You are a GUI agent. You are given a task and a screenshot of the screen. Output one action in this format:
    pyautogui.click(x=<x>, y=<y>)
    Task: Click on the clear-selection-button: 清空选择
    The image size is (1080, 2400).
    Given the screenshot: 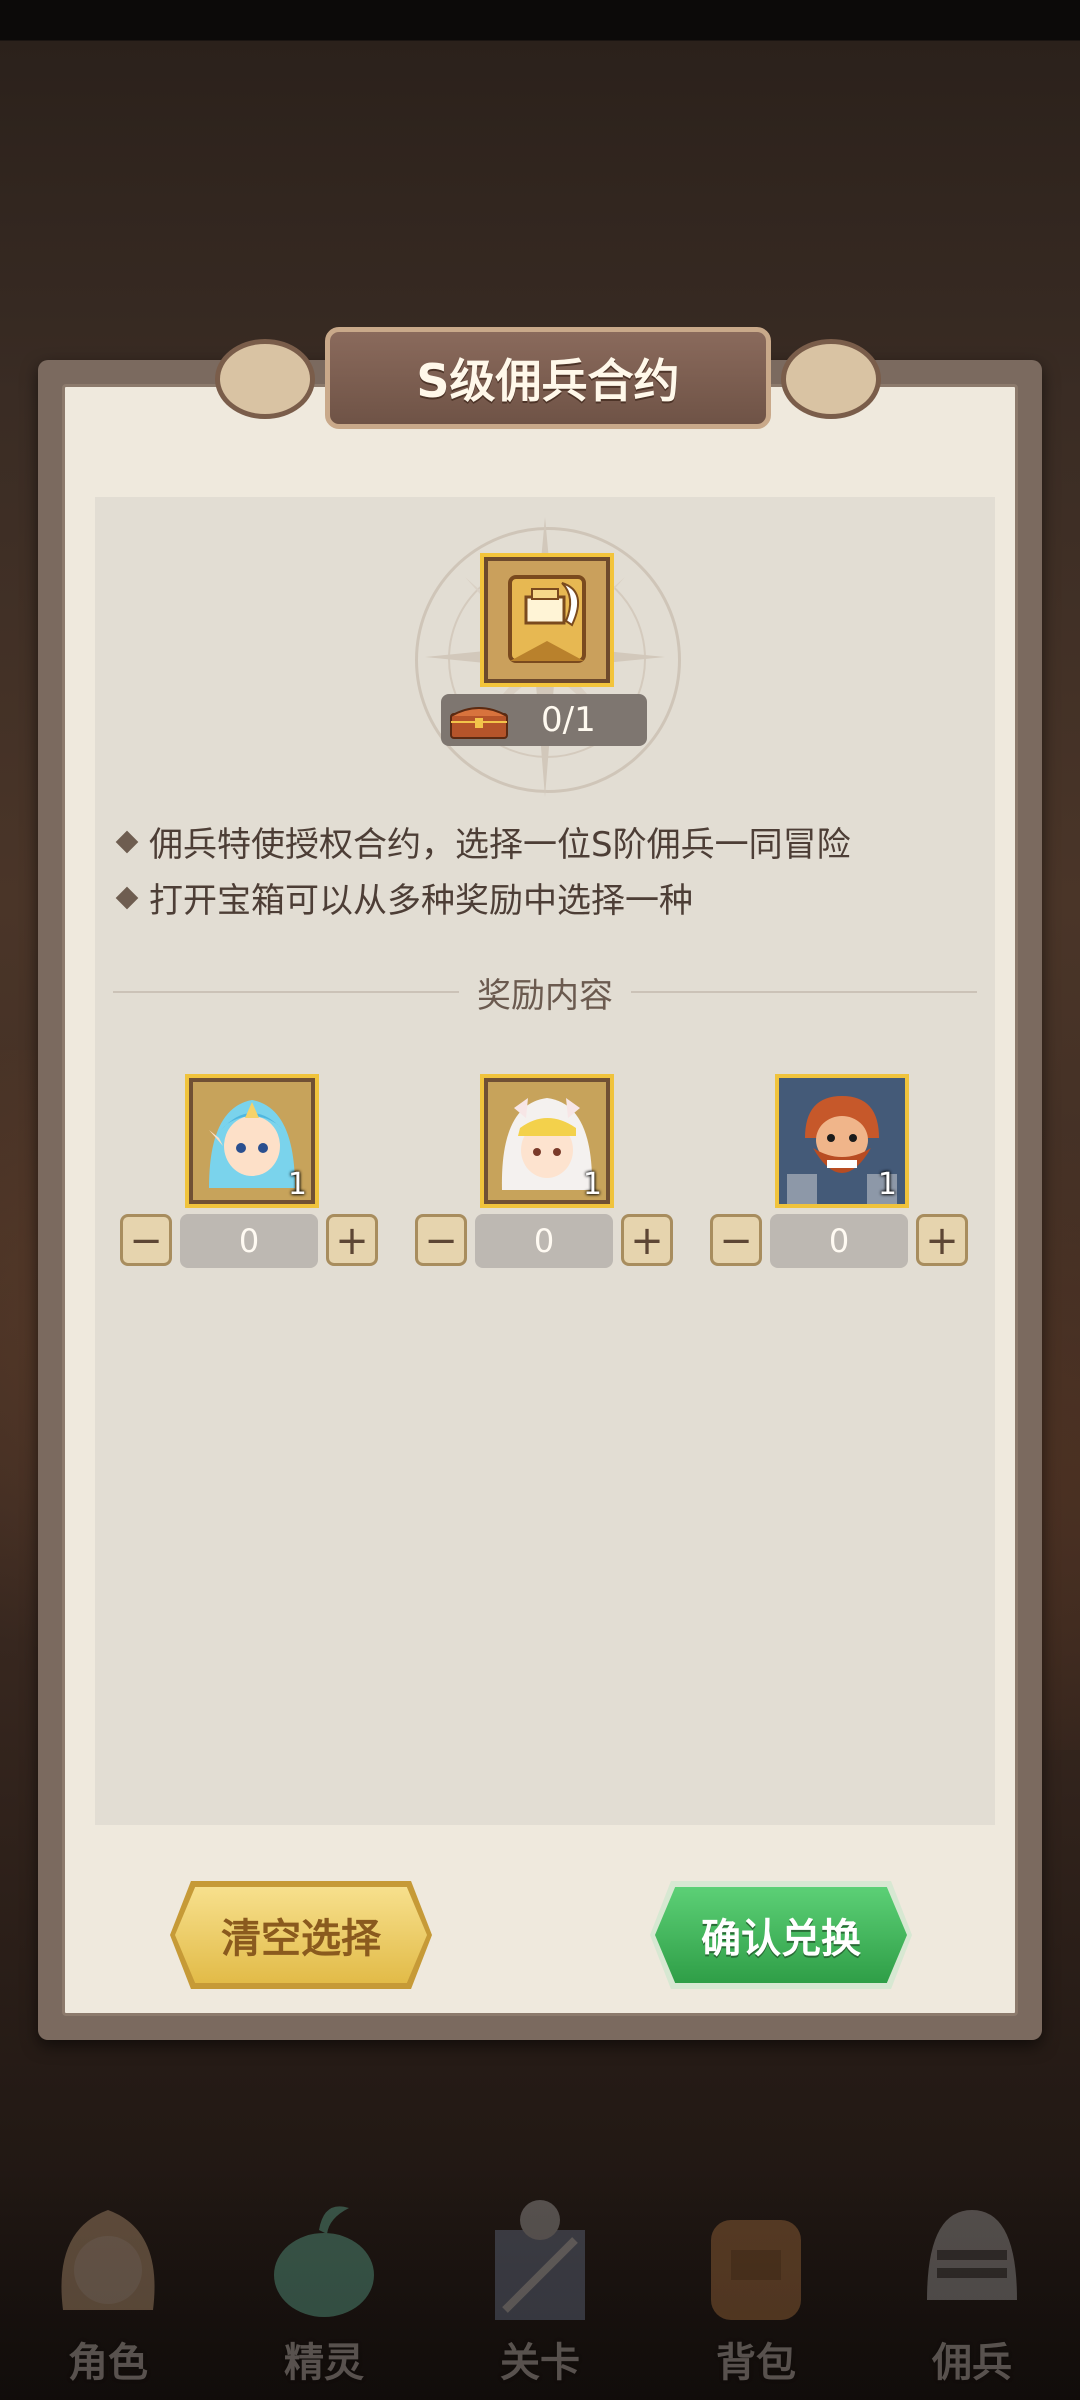 What is the action you would take?
    pyautogui.click(x=301, y=1935)
    